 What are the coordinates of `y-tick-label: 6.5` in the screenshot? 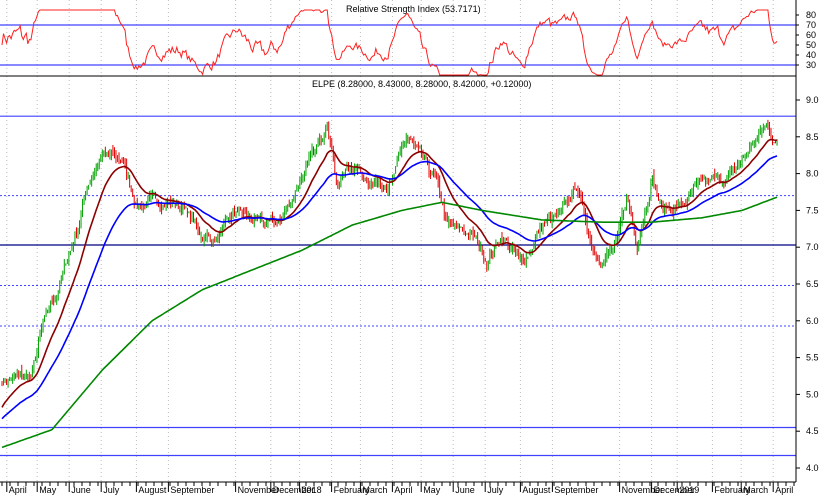 It's located at (812, 284).